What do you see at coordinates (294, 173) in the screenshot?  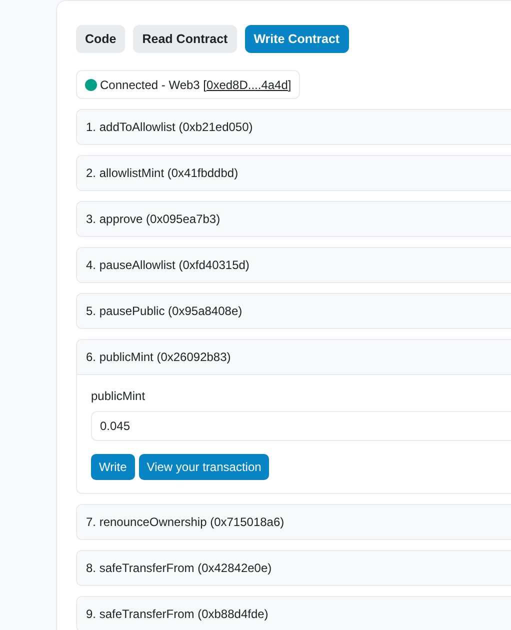 I see `function-header: 2. allowlistMint (0x41fbddbd)` at bounding box center [294, 173].